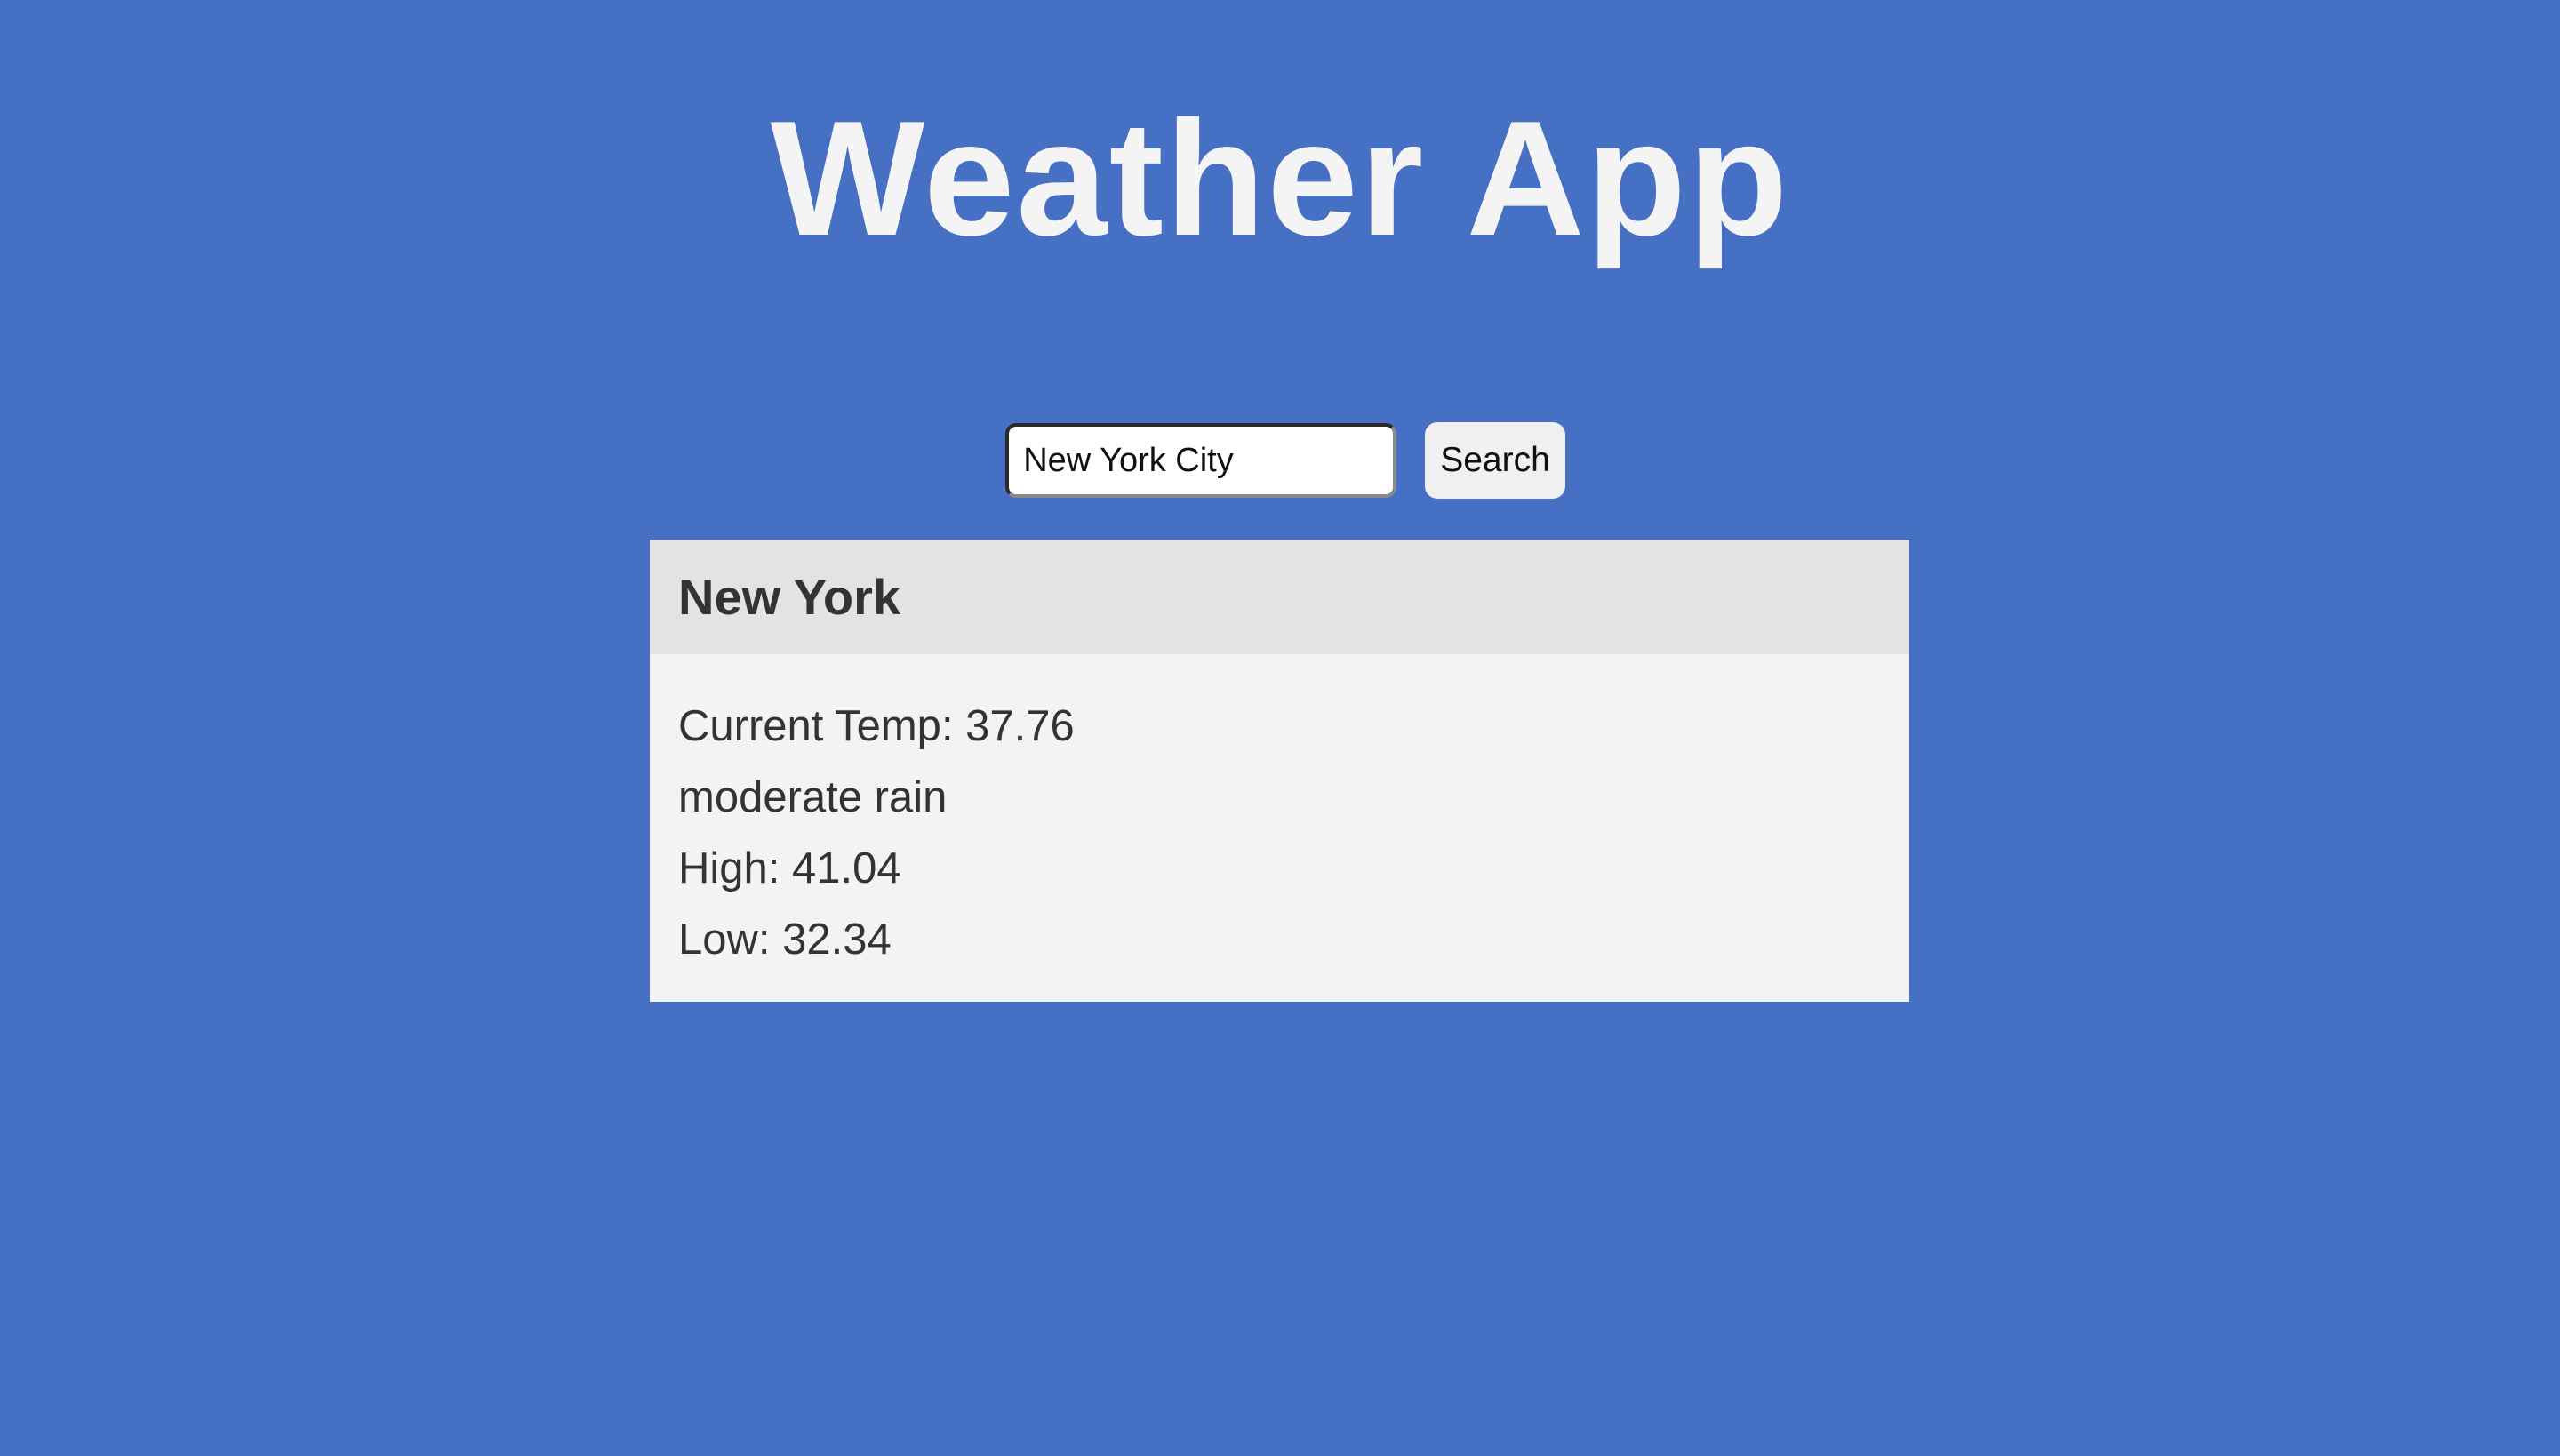  What do you see at coordinates (1280, 177) in the screenshot?
I see `app-title: Weather App` at bounding box center [1280, 177].